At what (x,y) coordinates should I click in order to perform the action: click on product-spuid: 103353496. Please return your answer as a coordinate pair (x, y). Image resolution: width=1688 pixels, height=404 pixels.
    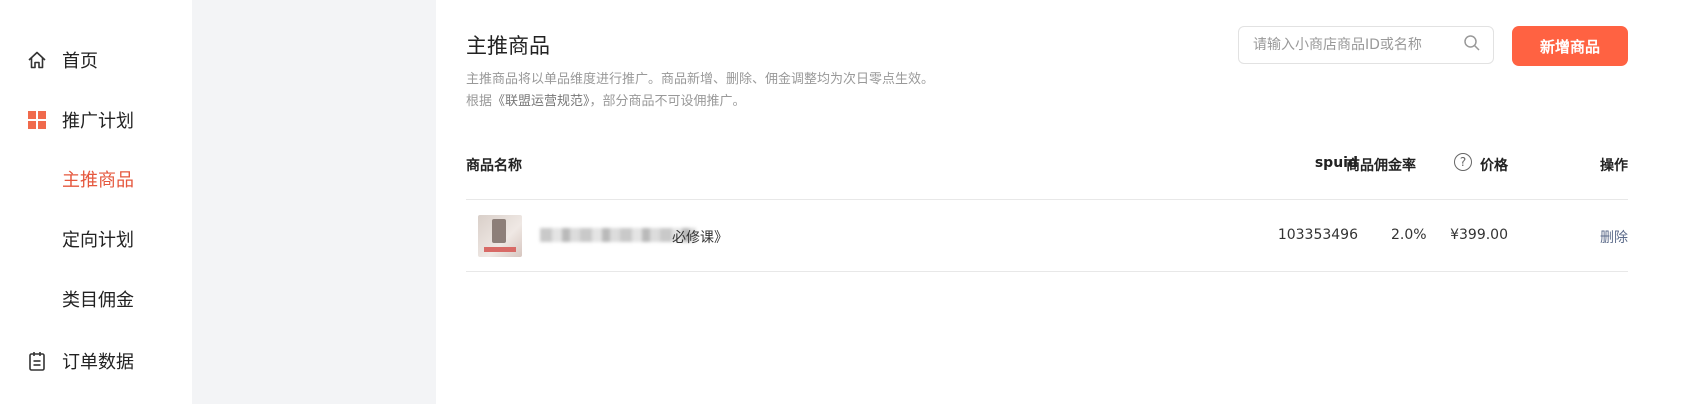
    Looking at the image, I should click on (1317, 235).